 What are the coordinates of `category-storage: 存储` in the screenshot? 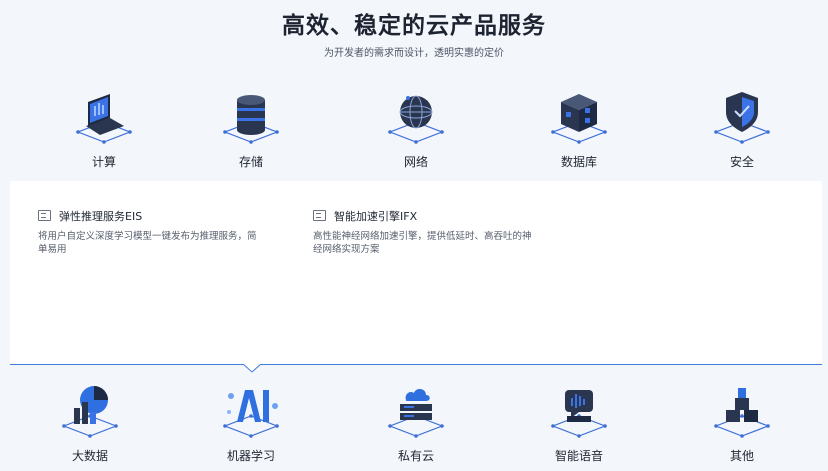 It's located at (251, 130).